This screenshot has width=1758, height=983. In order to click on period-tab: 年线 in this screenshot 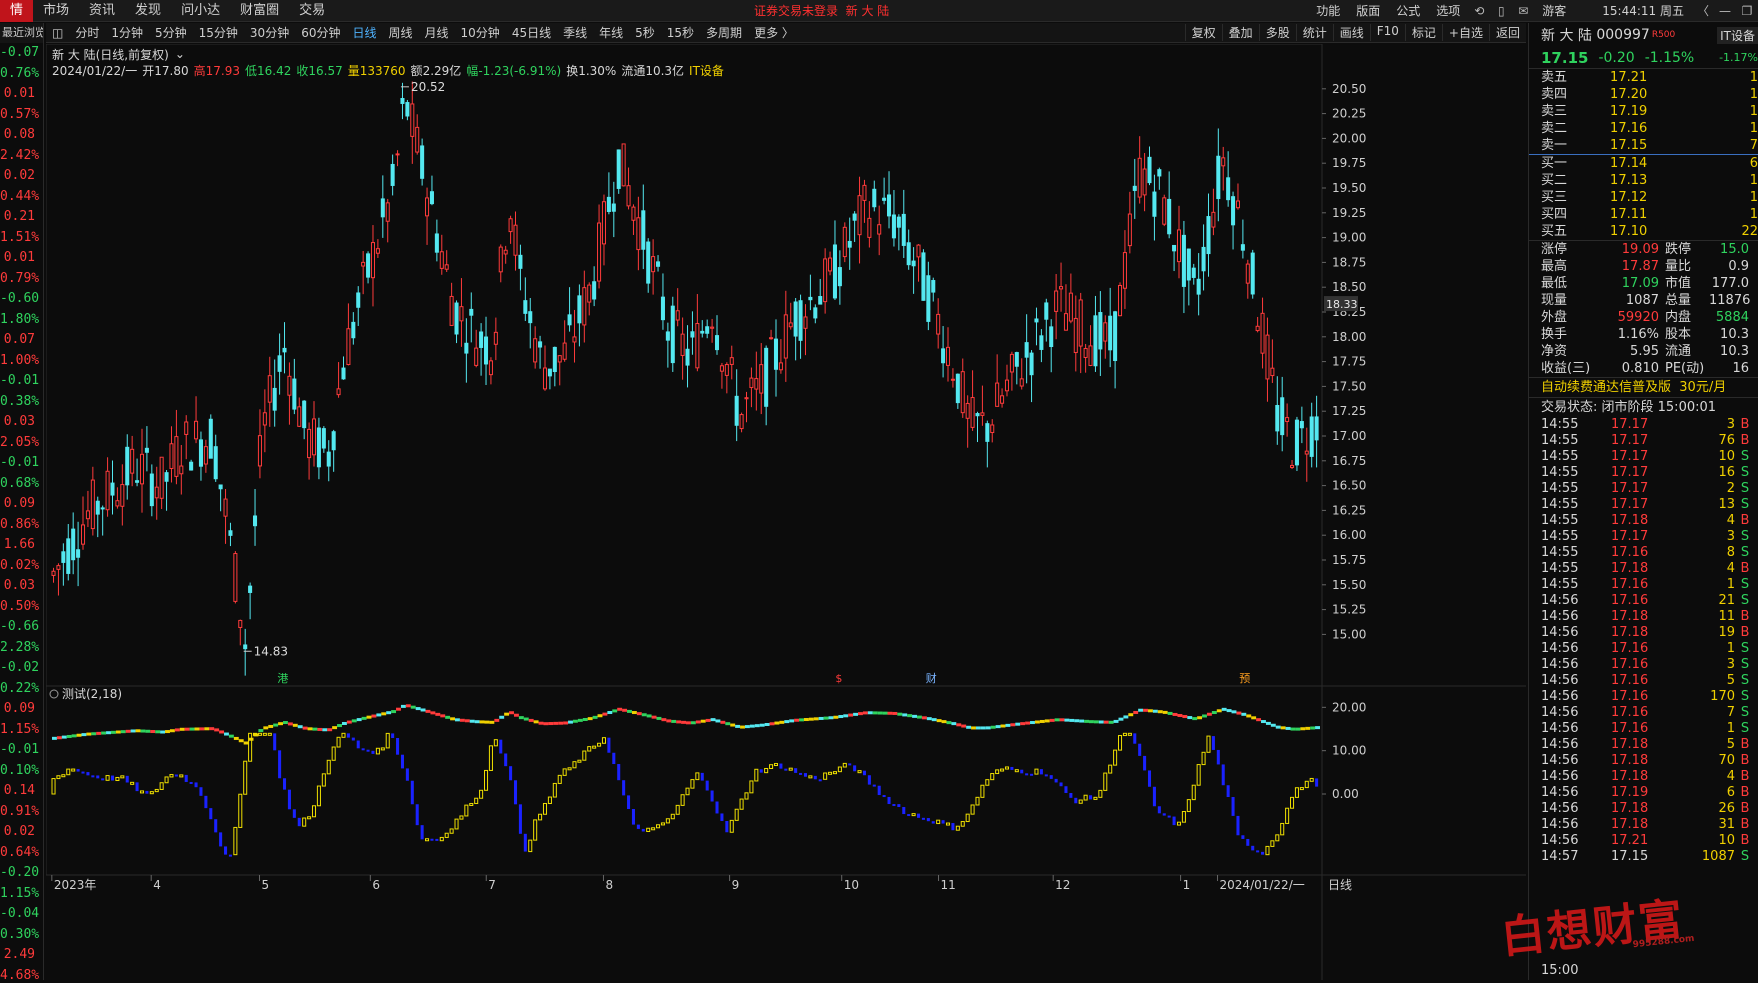, I will do `click(611, 32)`.